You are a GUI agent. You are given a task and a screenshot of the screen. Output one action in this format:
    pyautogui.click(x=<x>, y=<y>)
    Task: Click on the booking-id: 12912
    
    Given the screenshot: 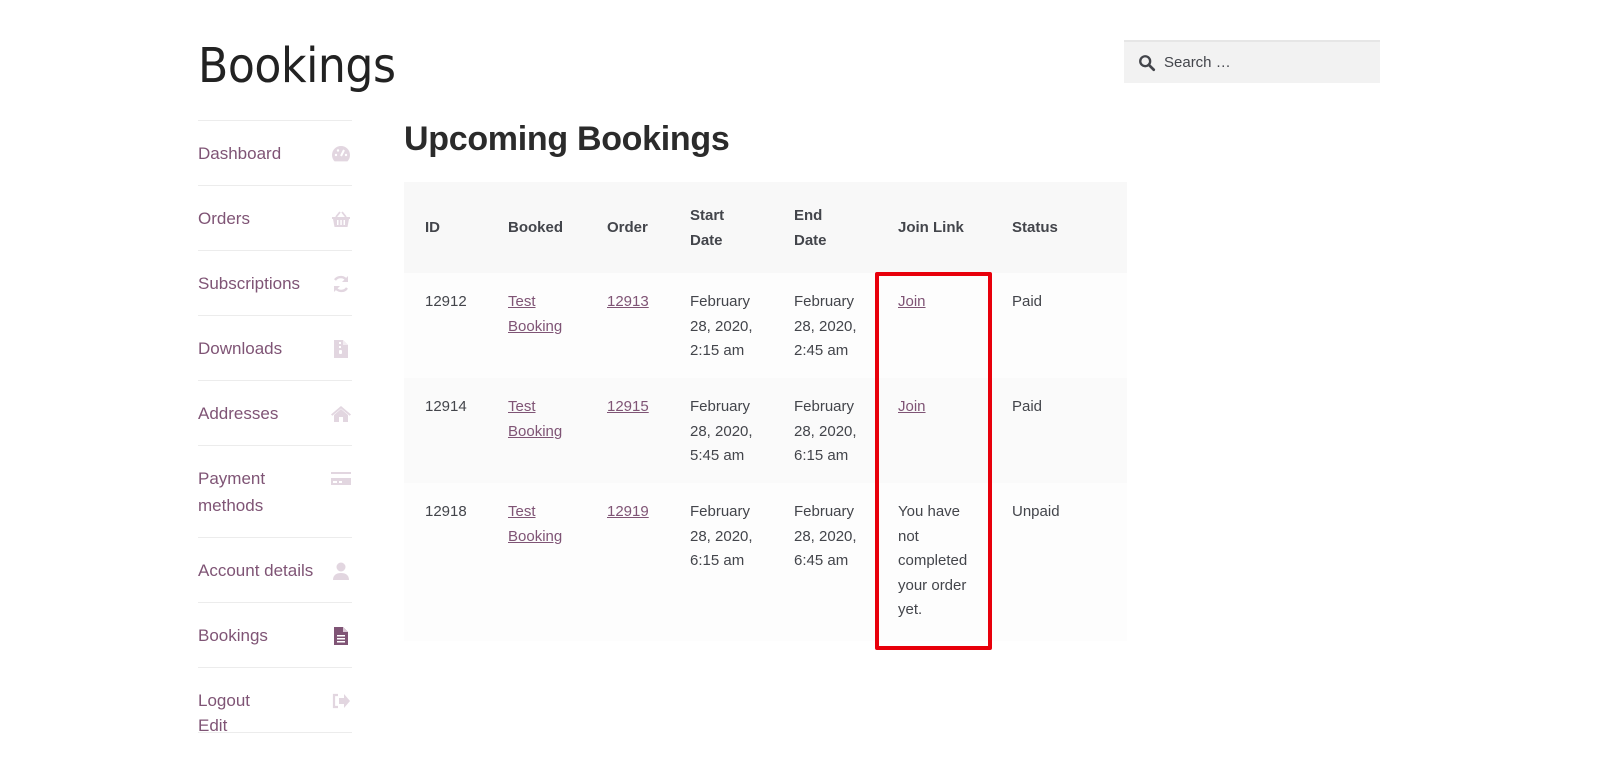 What is the action you would take?
    pyautogui.click(x=446, y=301)
    